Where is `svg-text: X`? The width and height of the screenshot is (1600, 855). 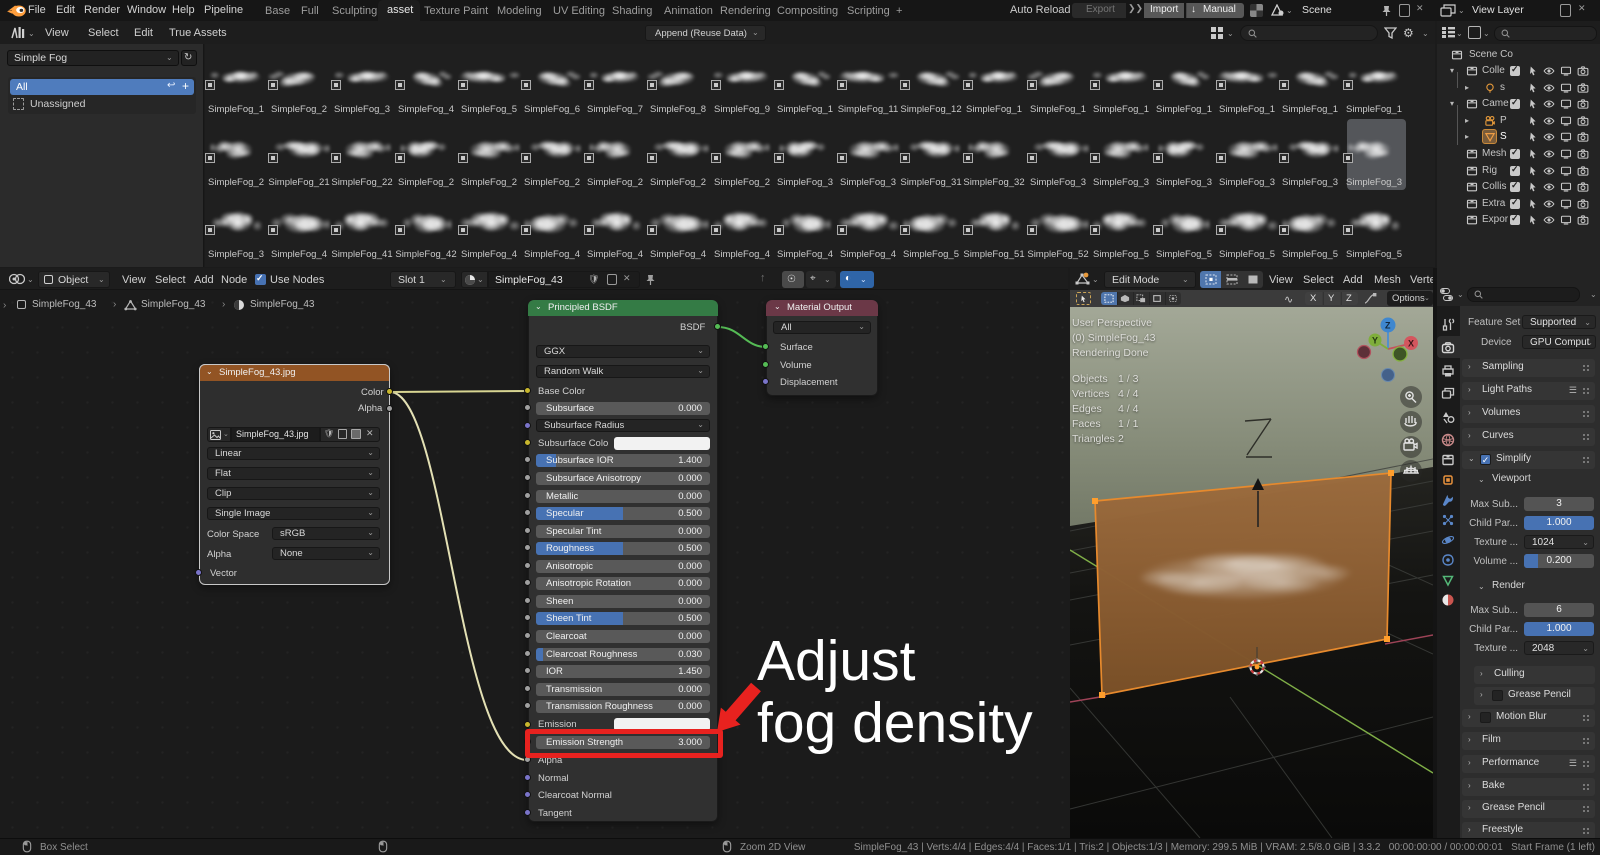
svg-text: X is located at coordinates (1411, 344).